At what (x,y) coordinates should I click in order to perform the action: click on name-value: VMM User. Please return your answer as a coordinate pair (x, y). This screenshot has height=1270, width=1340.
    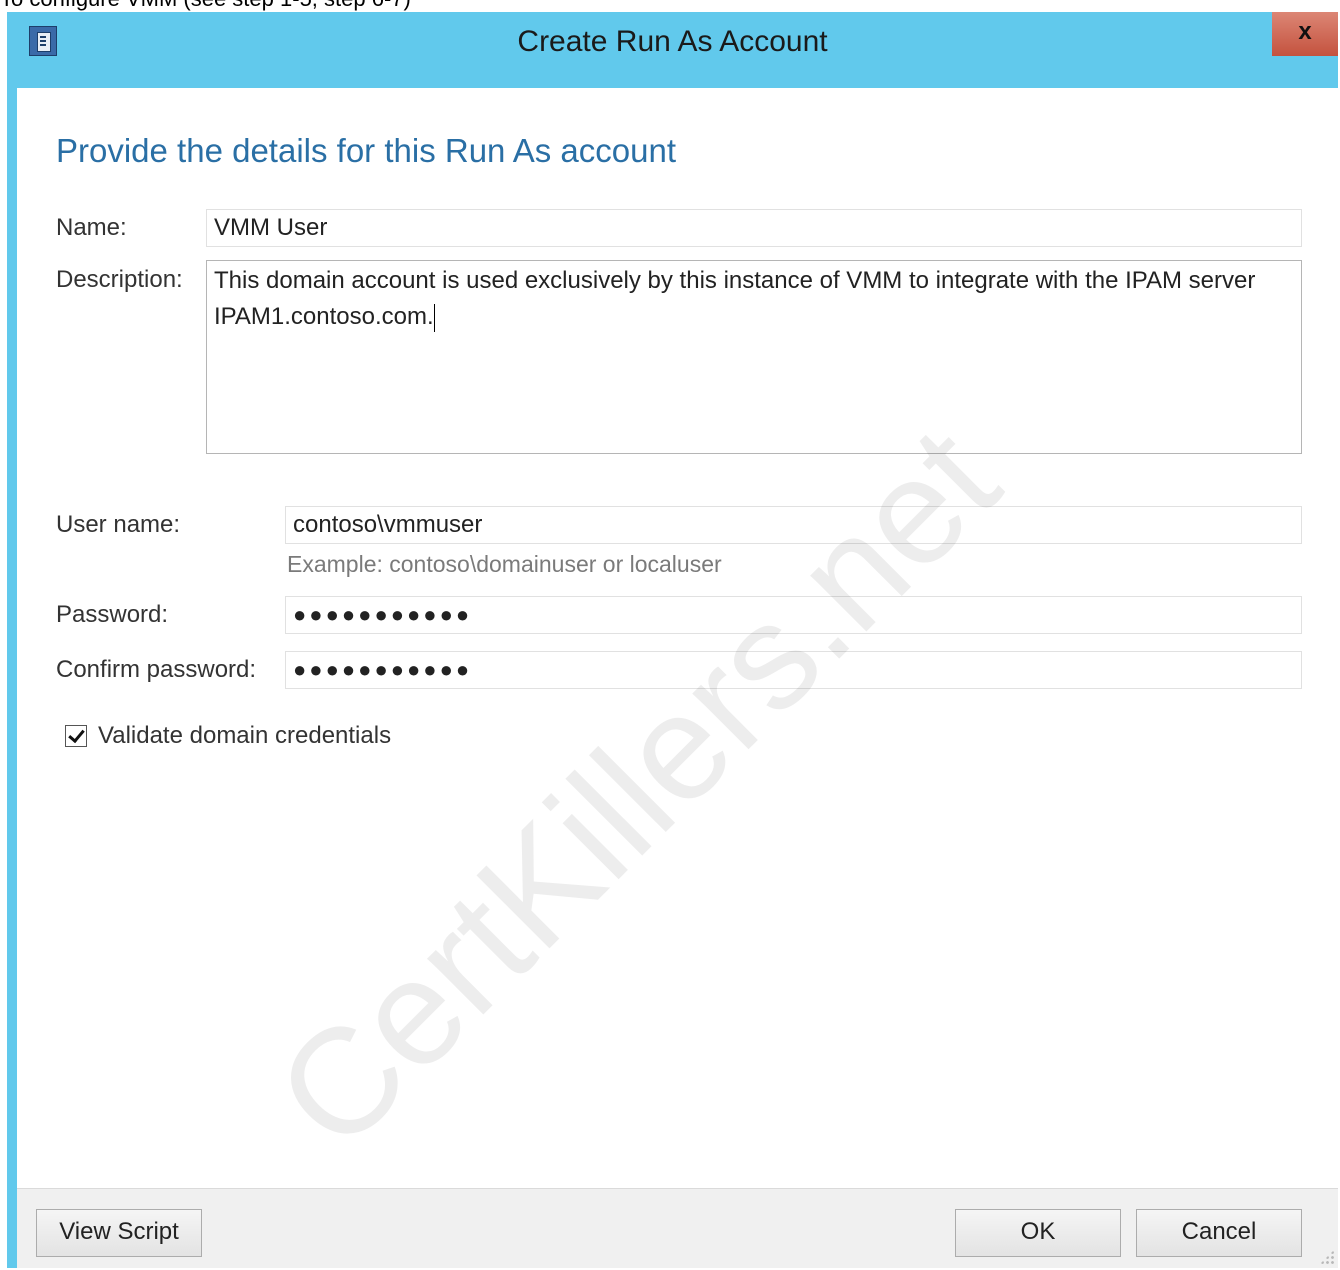
    Looking at the image, I should click on (271, 227).